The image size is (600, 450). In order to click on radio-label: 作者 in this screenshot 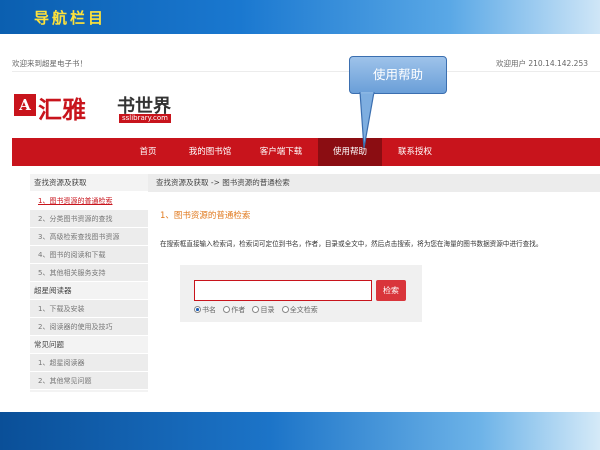, I will do `click(238, 310)`.